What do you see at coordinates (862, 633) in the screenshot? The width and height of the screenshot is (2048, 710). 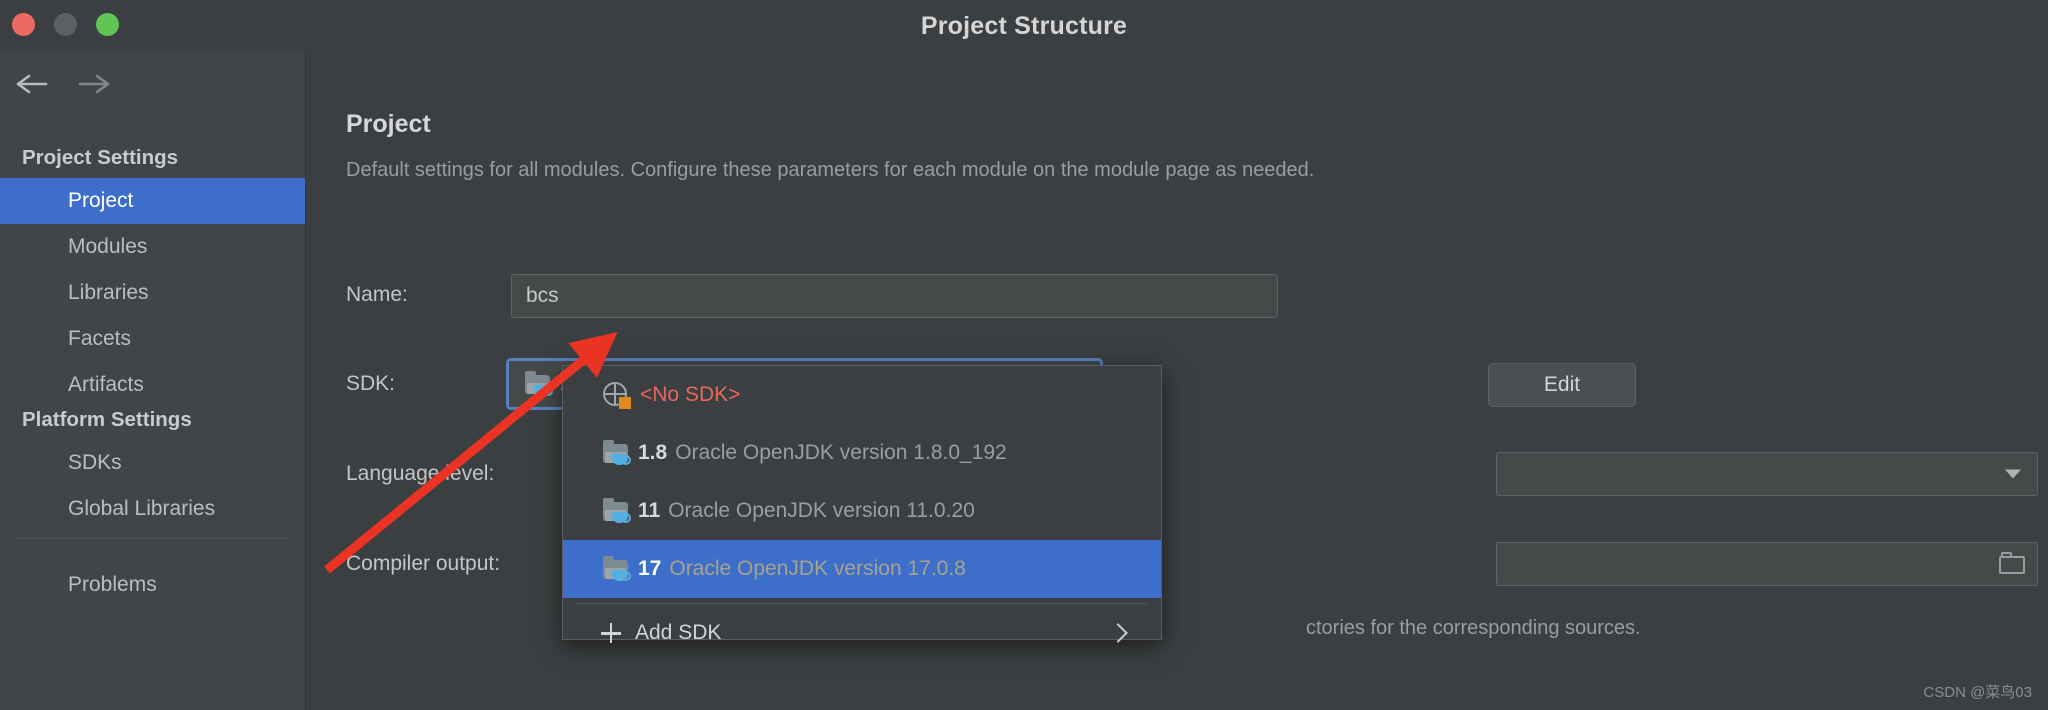 I see `add-sdk-menu-item: Add SDK` at bounding box center [862, 633].